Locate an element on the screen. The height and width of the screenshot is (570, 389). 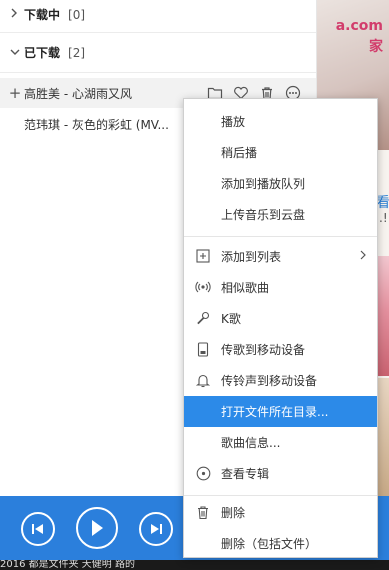
plus-square-icon is located at coordinates (203, 256).